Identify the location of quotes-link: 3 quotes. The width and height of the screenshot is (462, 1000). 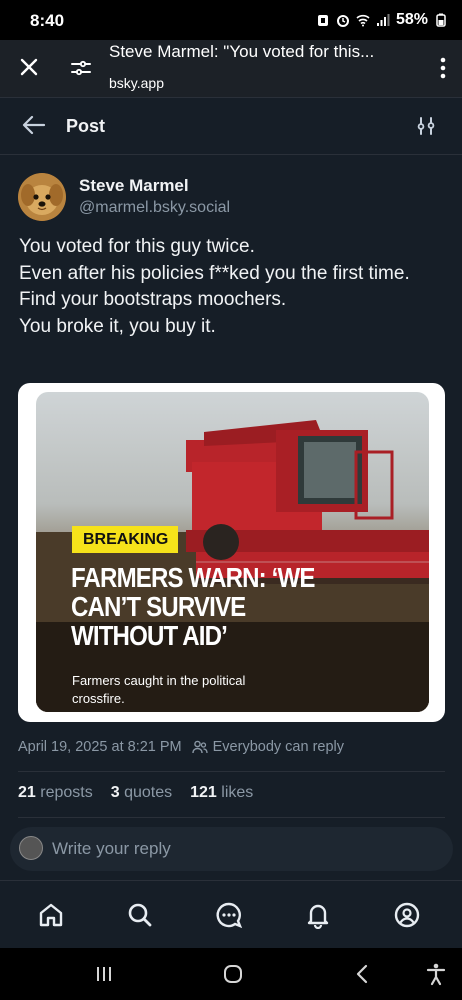
(141, 793).